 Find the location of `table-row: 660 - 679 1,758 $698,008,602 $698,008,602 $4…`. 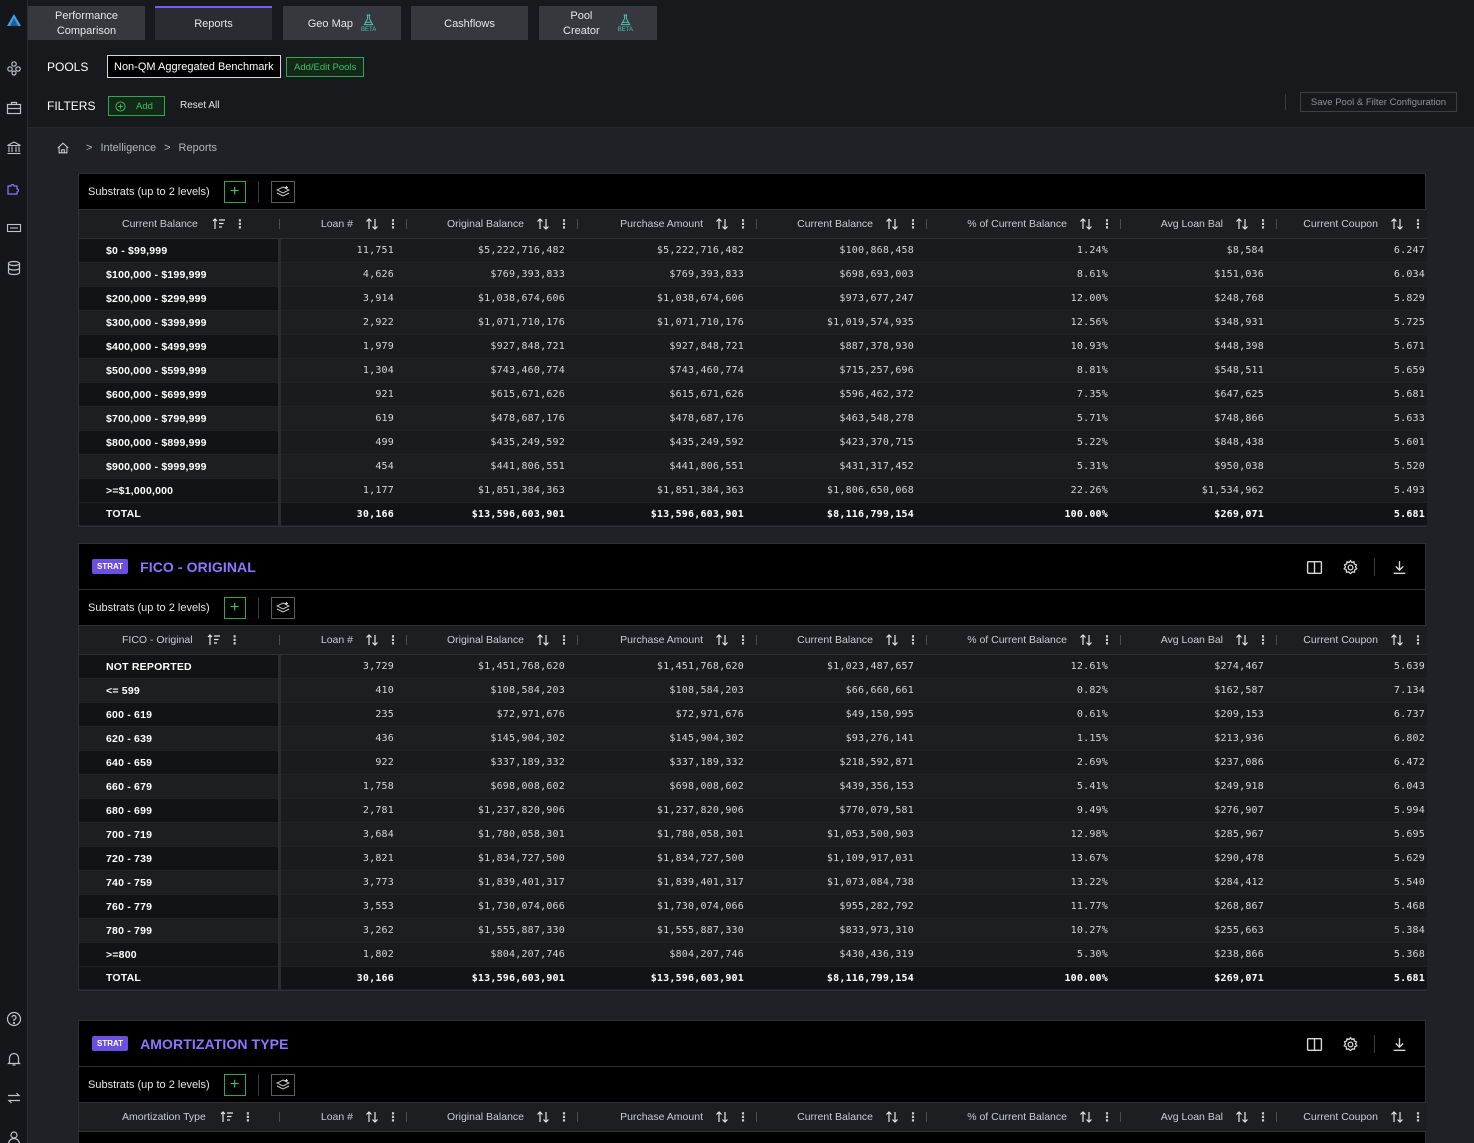

table-row: 660 - 679 1,758 $698,008,602 $698,008,602 $4… is located at coordinates (753, 786).